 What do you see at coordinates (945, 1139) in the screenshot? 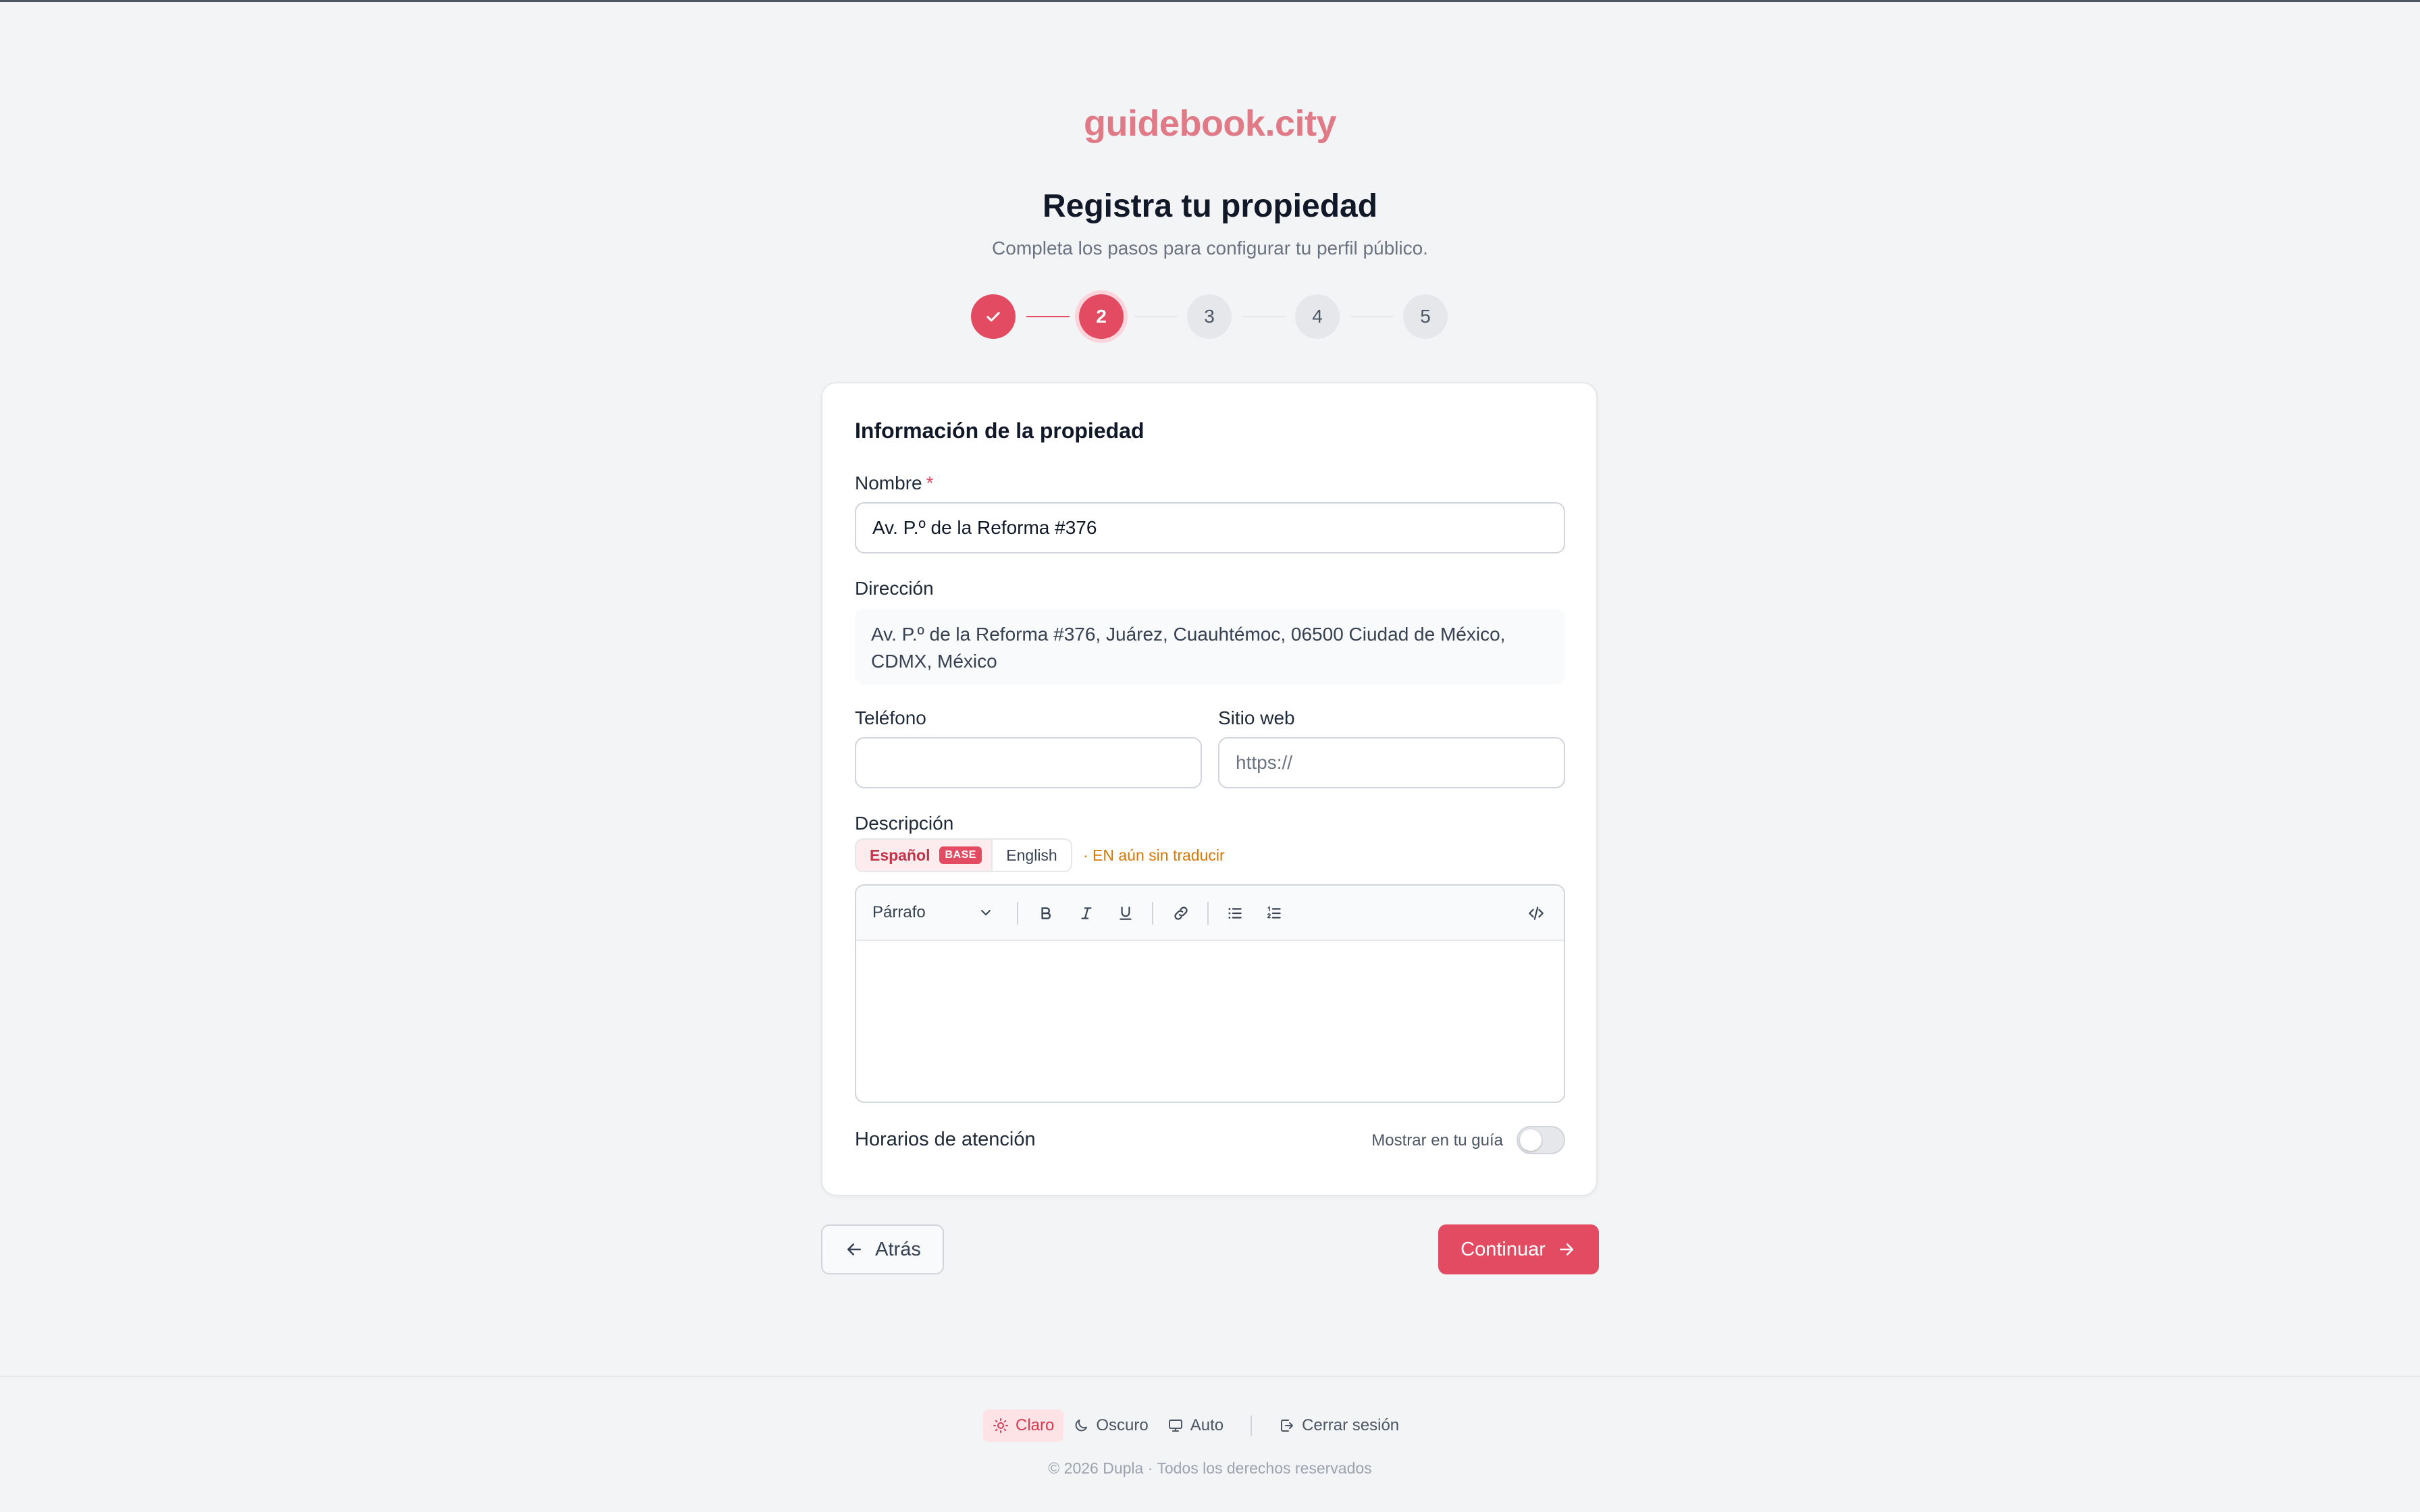
I see `opening-hours-label: Horarios de atención` at bounding box center [945, 1139].